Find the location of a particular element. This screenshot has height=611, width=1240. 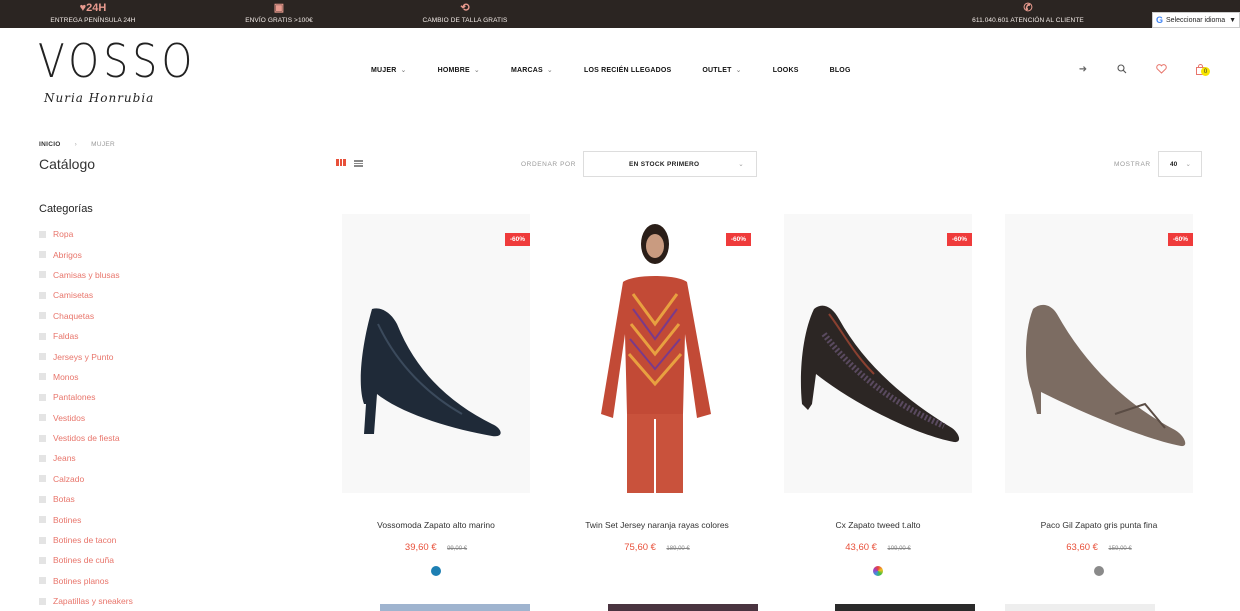

category-item: Ropa is located at coordinates (86, 234).